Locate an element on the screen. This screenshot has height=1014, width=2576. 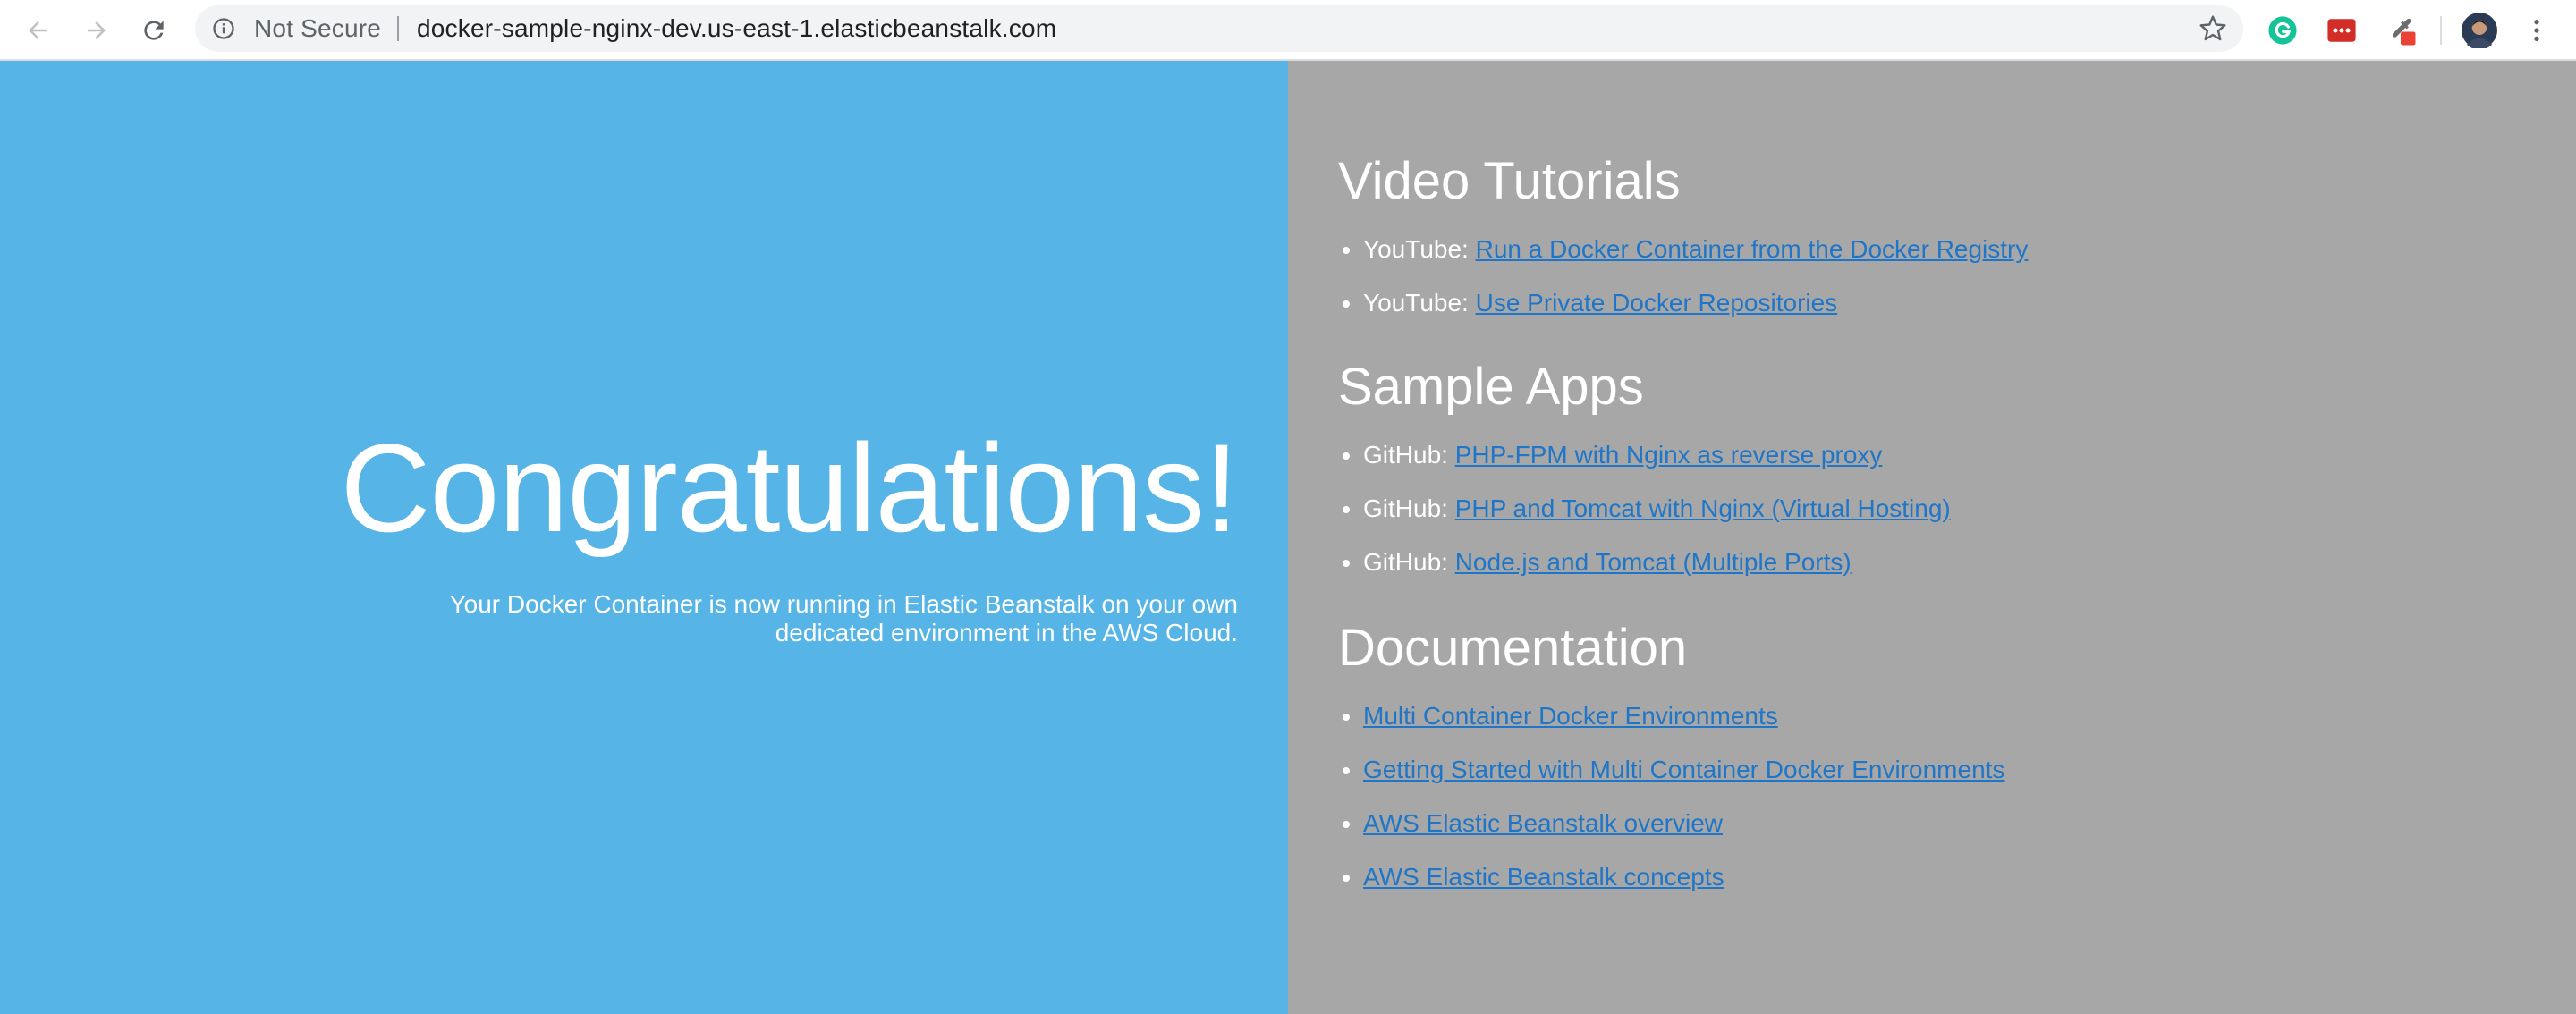
list-item: YouTube: Use Private Docker Repositories is located at coordinates (1695, 315).